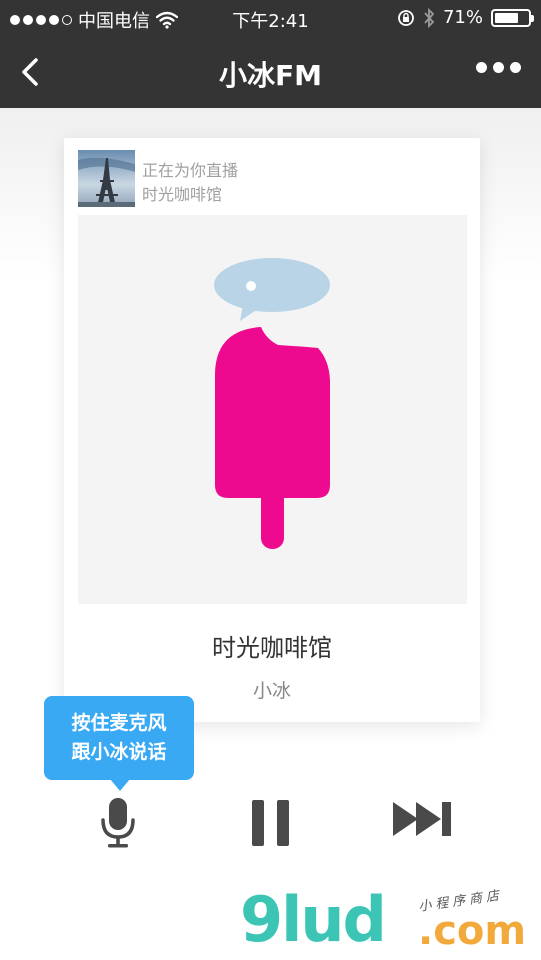 The width and height of the screenshot is (541, 960). I want to click on eiffel-tower-image, so click(106, 178).